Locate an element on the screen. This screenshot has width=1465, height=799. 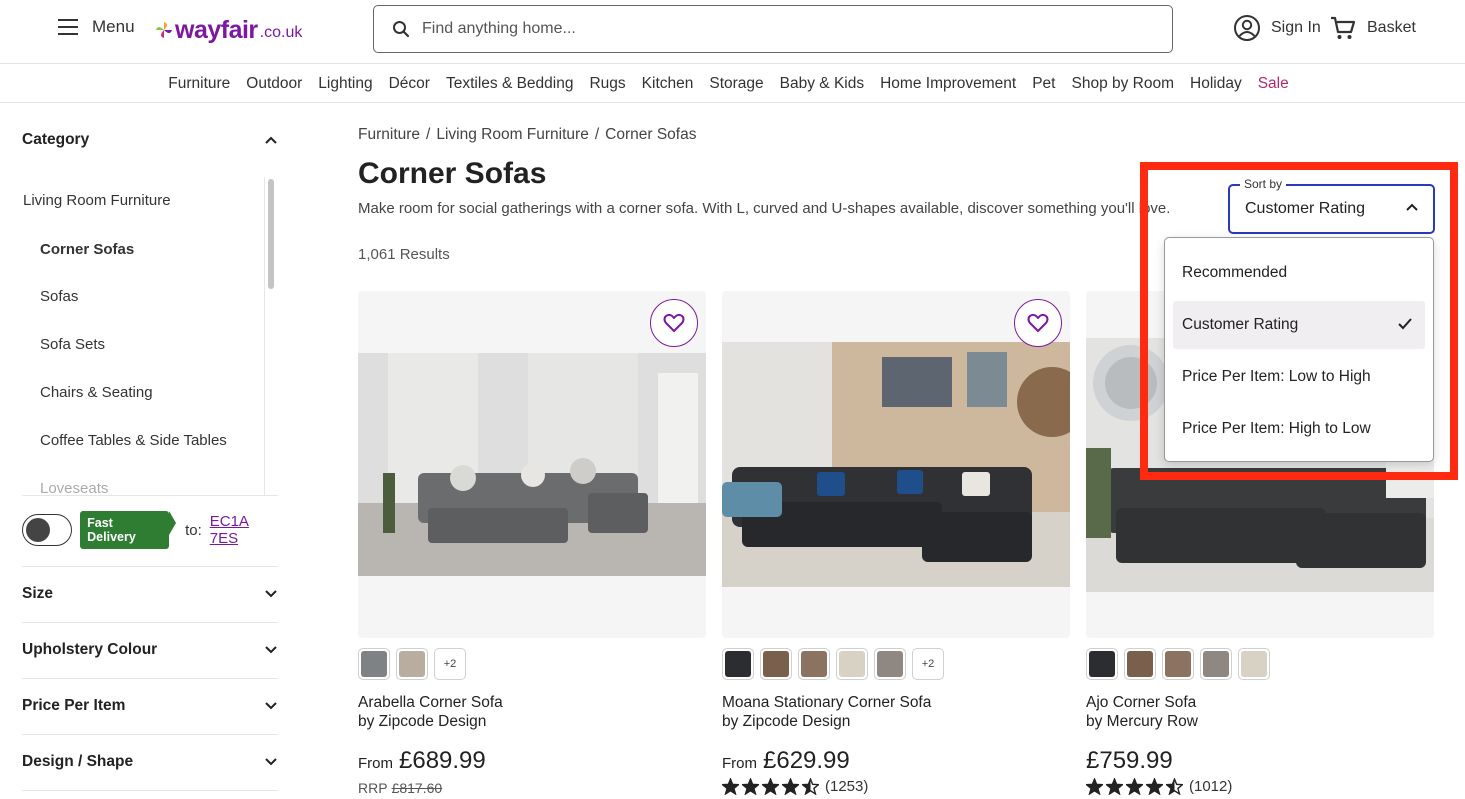
nav-item-home-improvement: Home Improvement is located at coordinates (948, 84).